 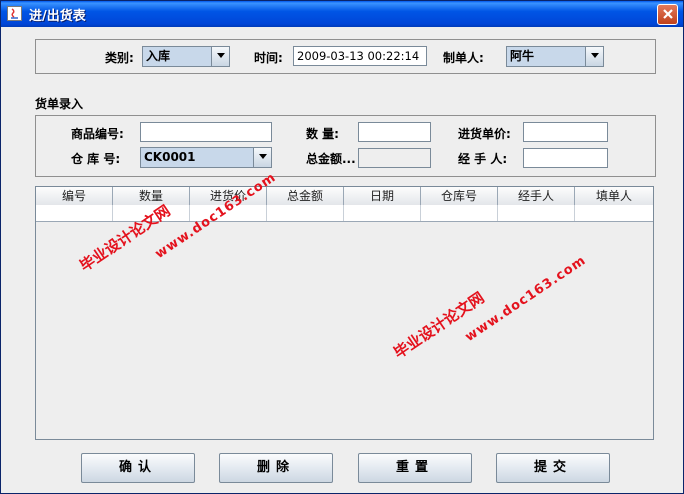 What do you see at coordinates (59, 104) in the screenshot?
I see `entry-section-title: 货单录入` at bounding box center [59, 104].